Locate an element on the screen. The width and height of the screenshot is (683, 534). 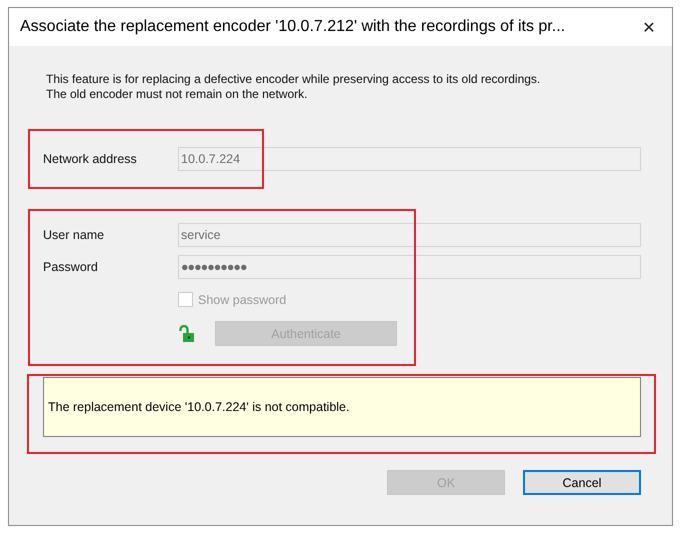
dialog-button: Cancel is located at coordinates (582, 482).